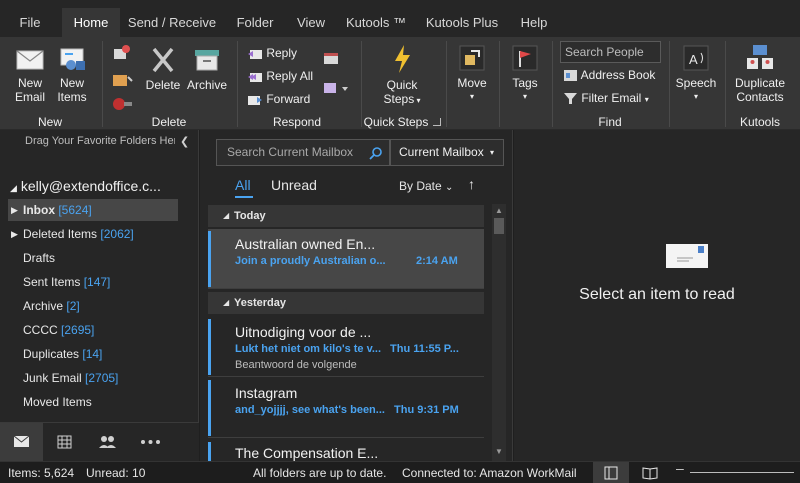  What do you see at coordinates (255, 100) in the screenshot?
I see `forward-icon` at bounding box center [255, 100].